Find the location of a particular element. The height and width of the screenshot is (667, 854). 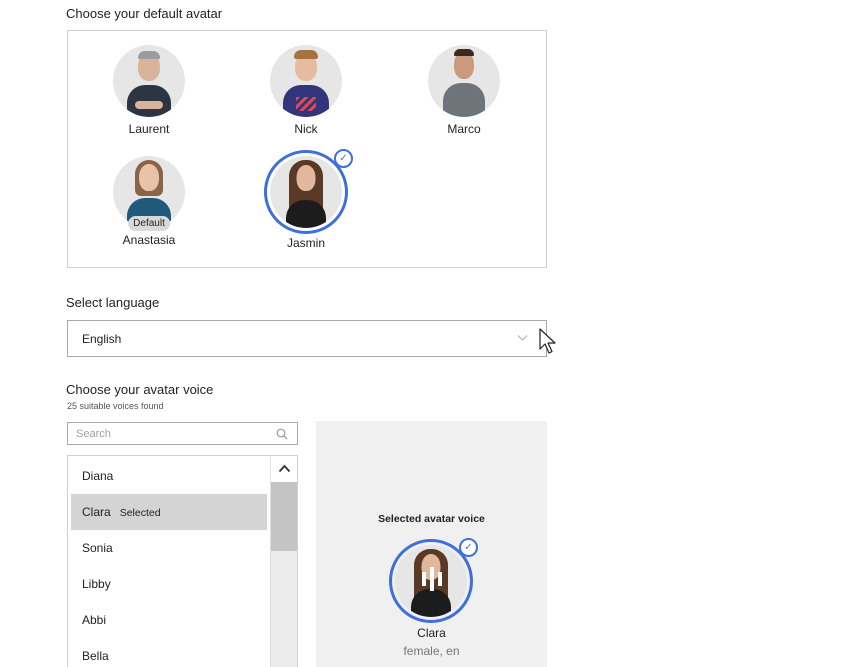

voice-item-libby: Libby is located at coordinates (168, 584).